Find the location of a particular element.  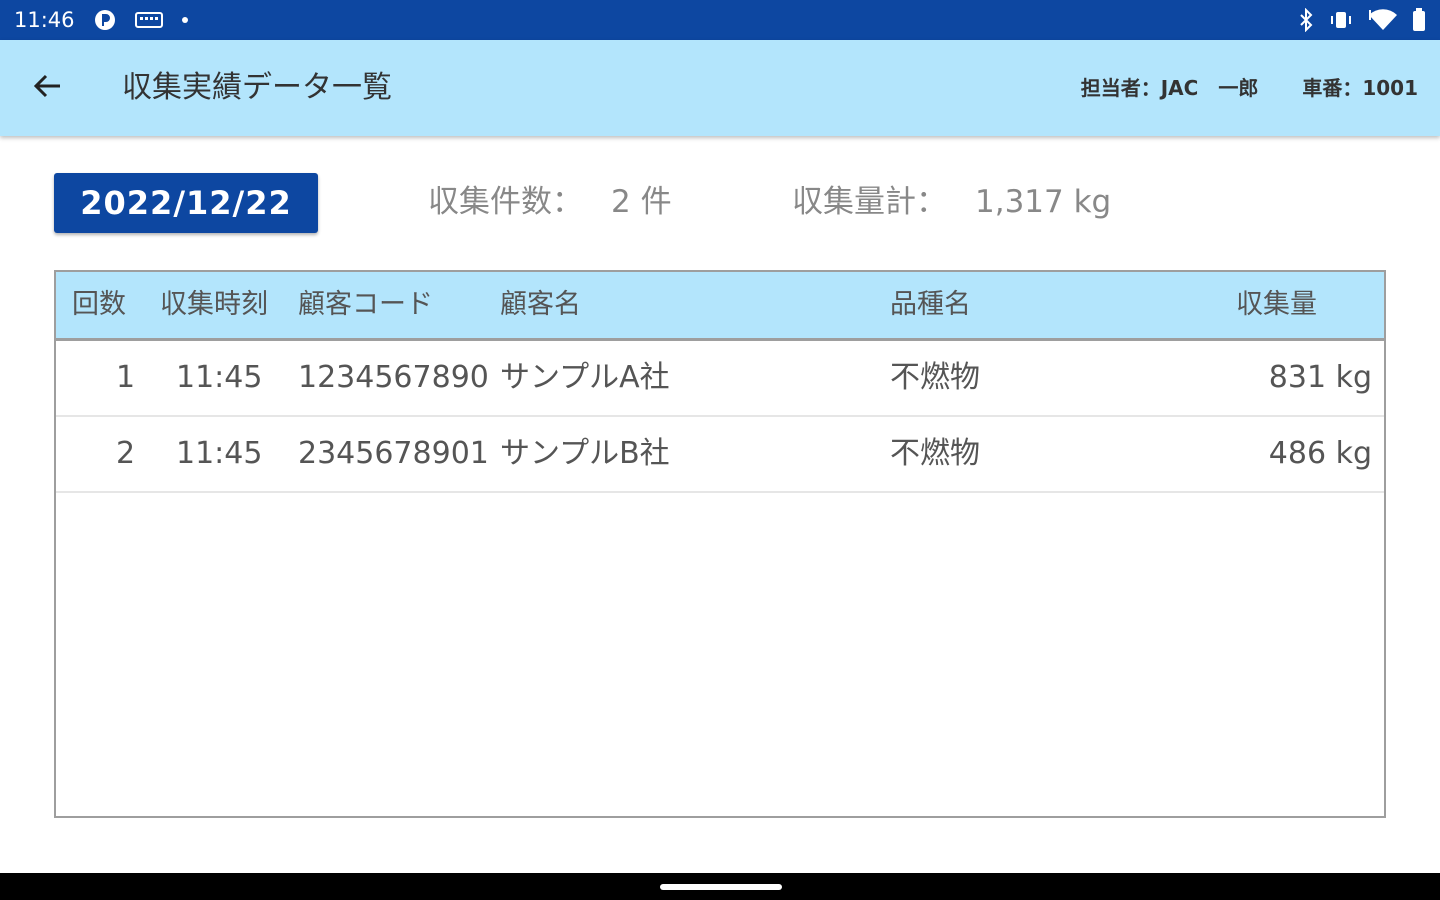

wifi-icon is located at coordinates (1383, 20).